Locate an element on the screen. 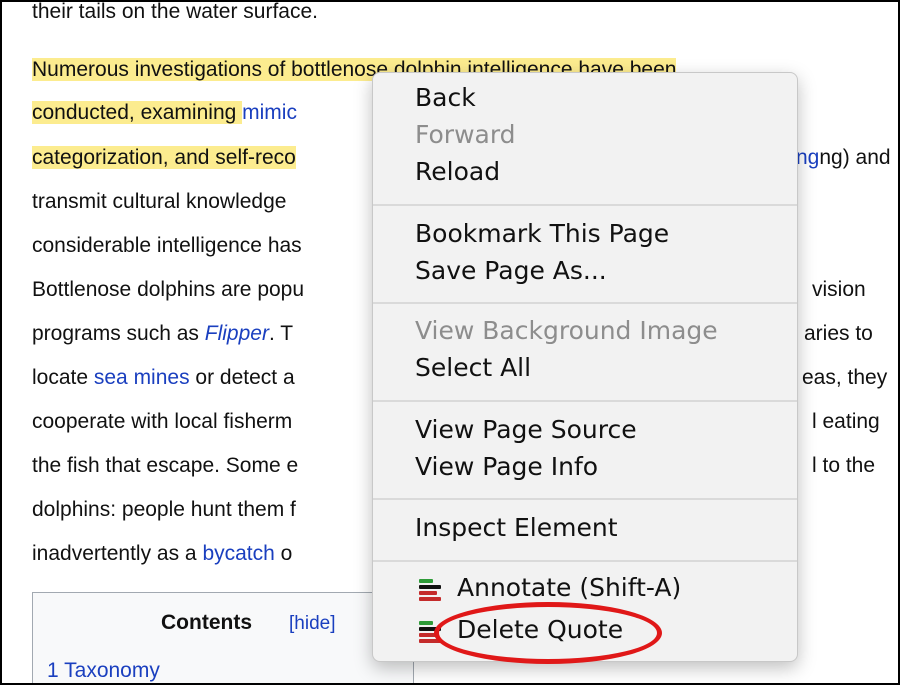 The width and height of the screenshot is (904, 689). article-line: inadvertently as a bycatch o is located at coordinates (162, 554).